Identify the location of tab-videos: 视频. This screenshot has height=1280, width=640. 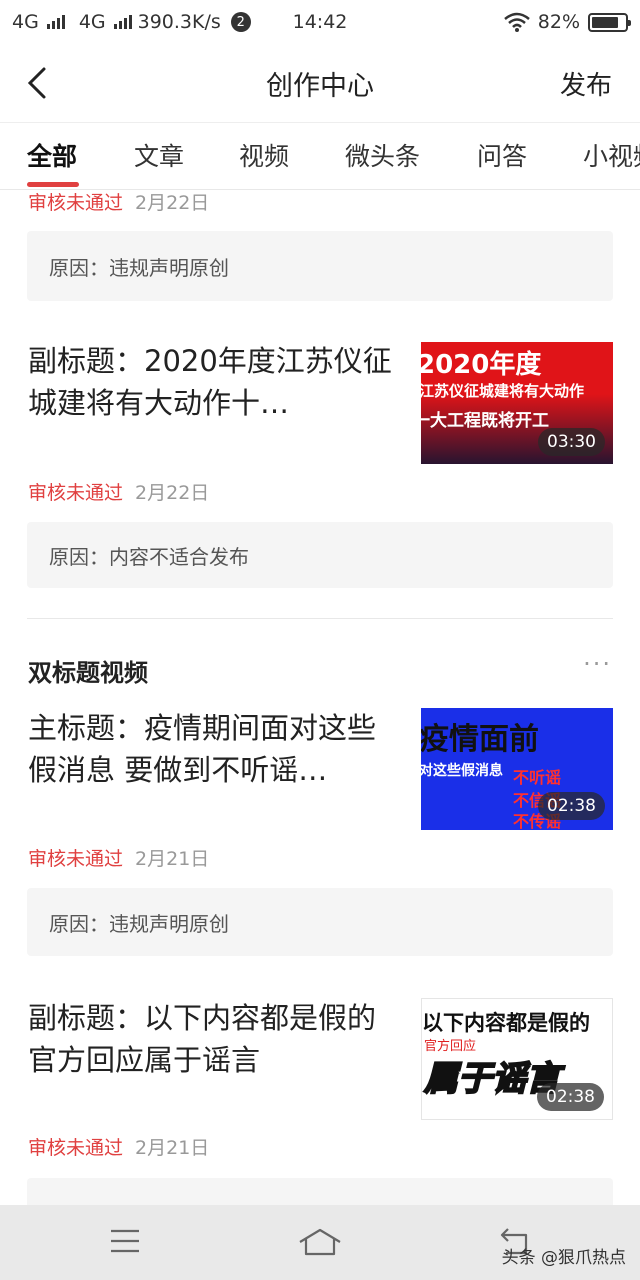
(264, 155).